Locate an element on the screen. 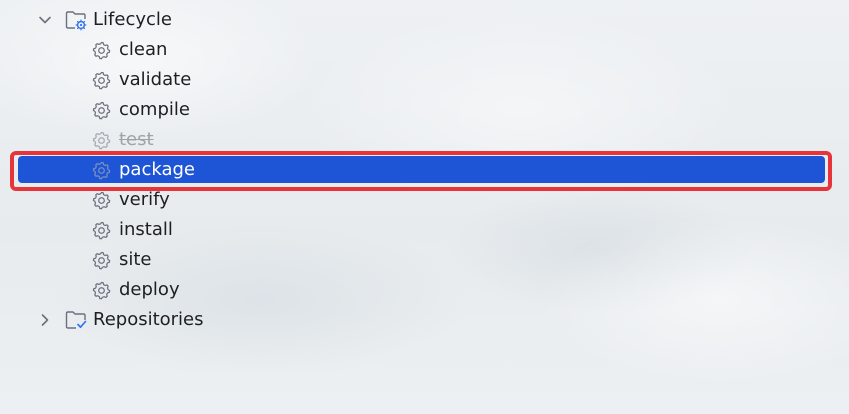 This screenshot has height=414, width=849. lifecycle-phase-site: site is located at coordinates (424, 260).